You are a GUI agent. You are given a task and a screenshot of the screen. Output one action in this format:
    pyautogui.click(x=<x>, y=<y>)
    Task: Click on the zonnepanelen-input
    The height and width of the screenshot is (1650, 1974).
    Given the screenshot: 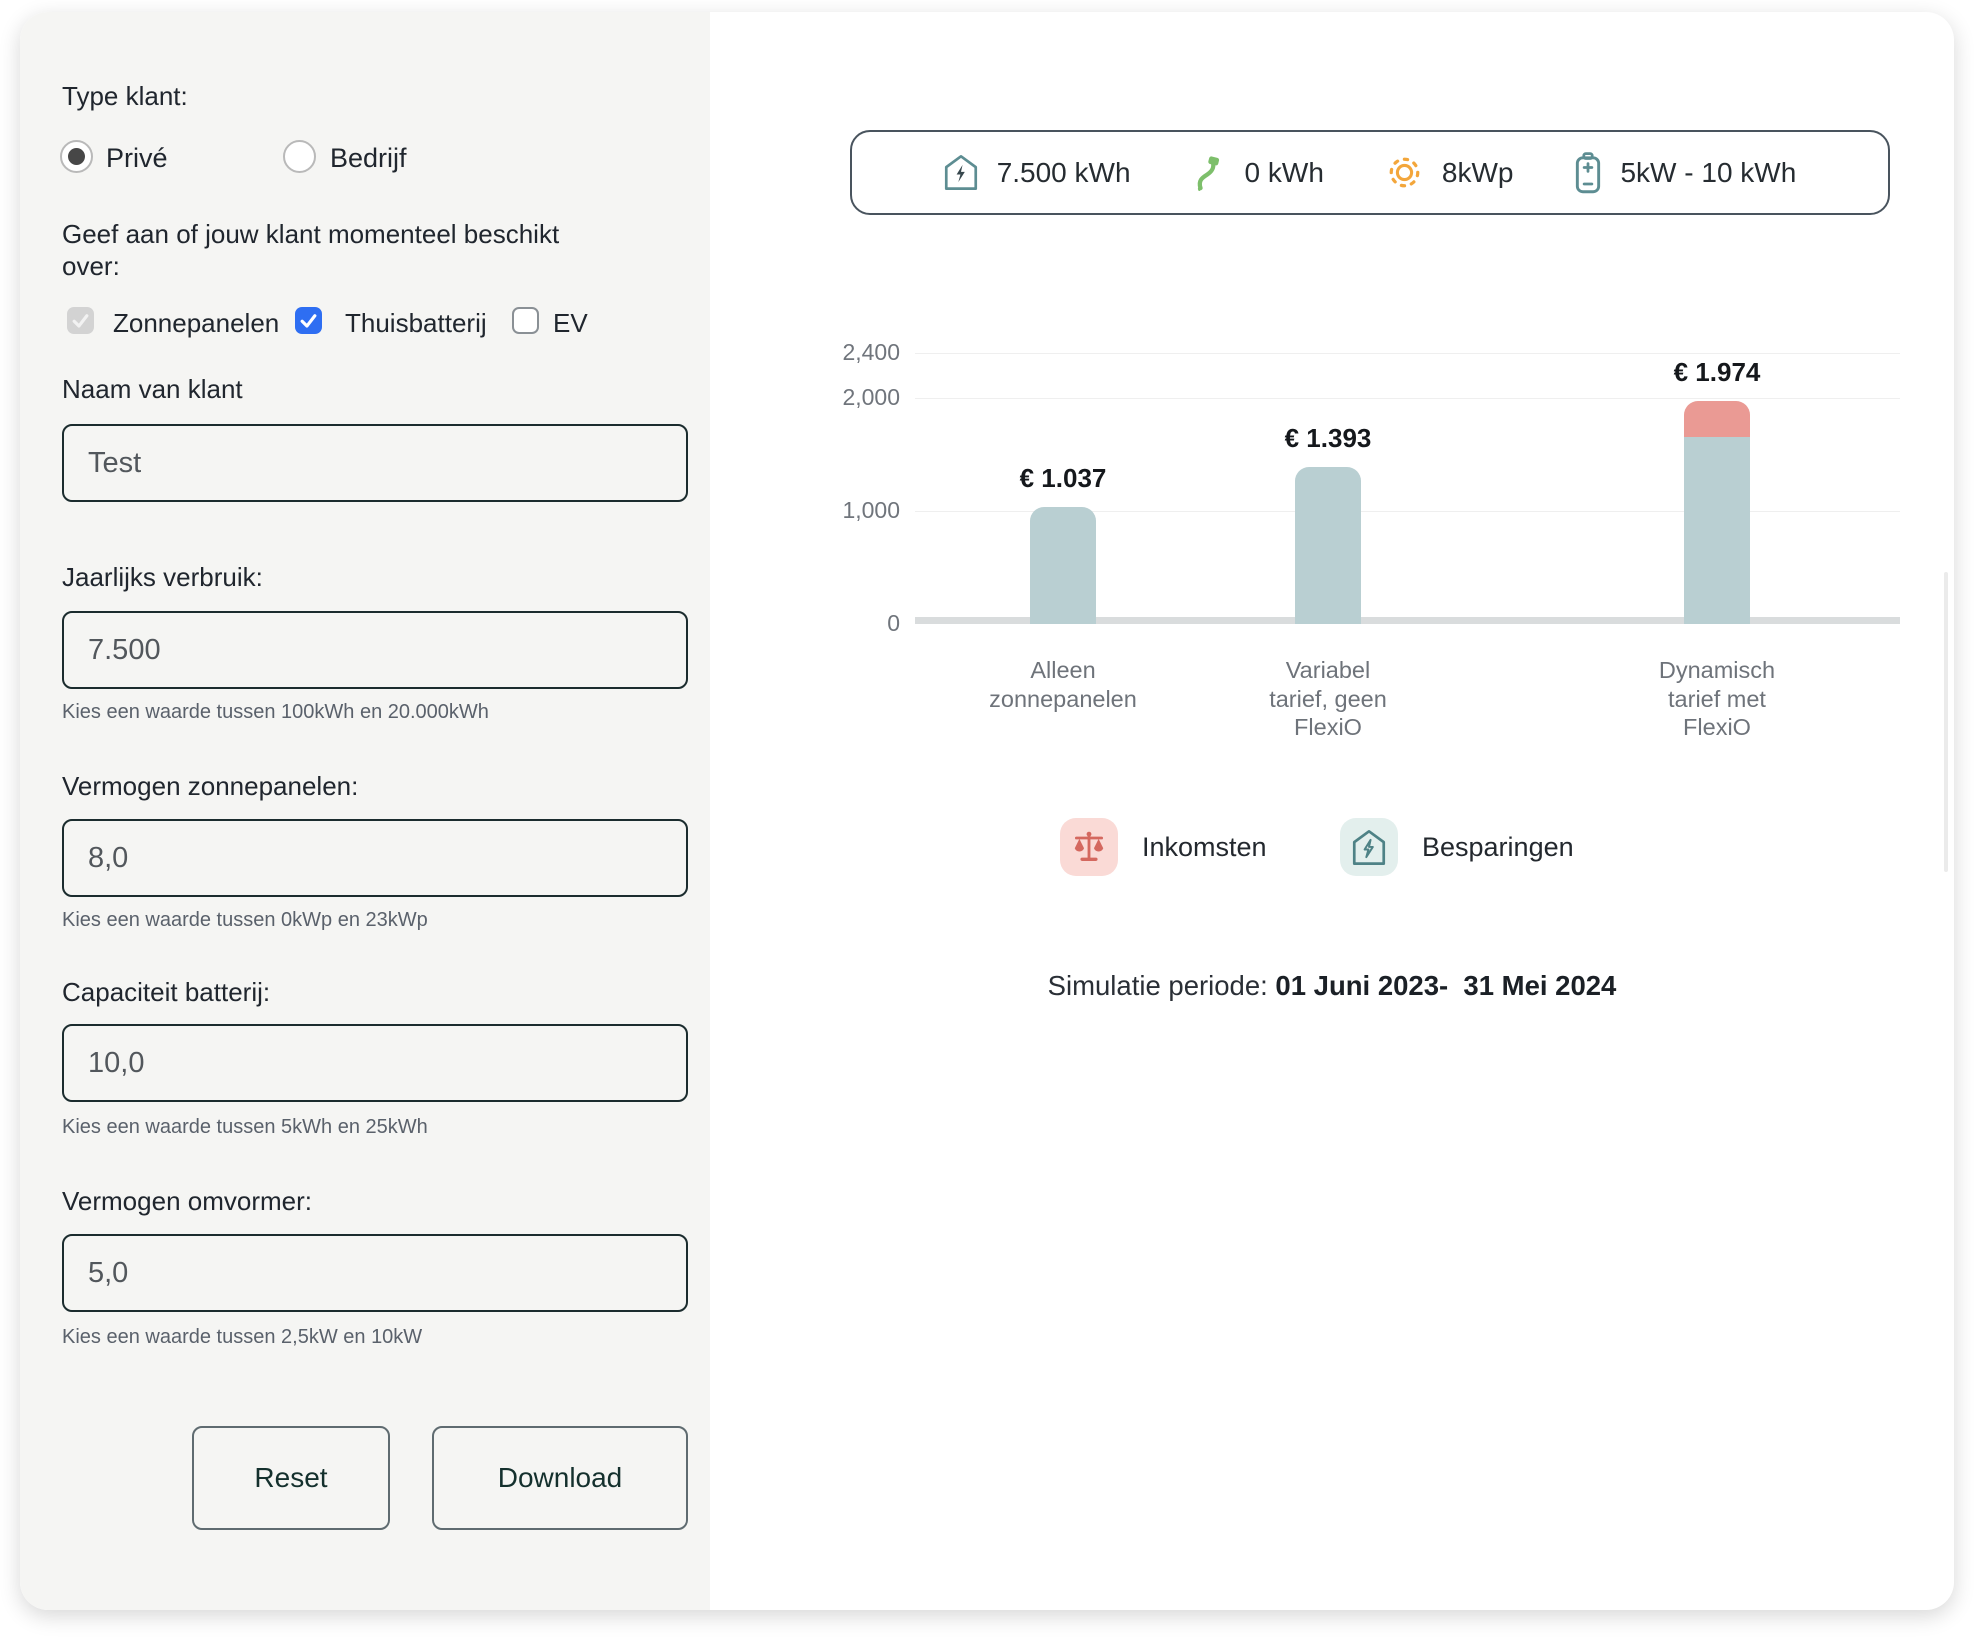 What is the action you would take?
    pyautogui.click(x=375, y=858)
    